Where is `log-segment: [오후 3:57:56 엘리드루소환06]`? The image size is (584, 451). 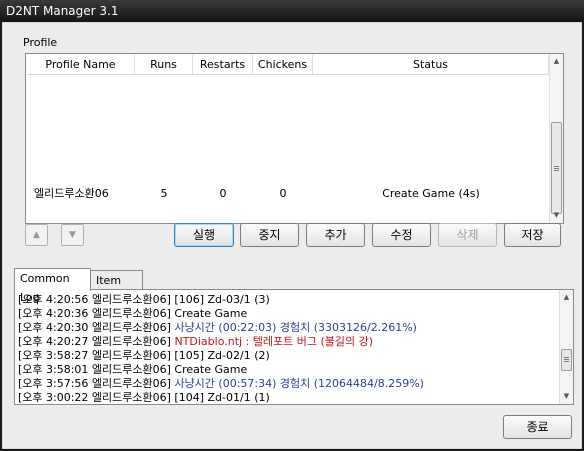
log-segment: [오후 3:57:56 엘리드루소환06] is located at coordinates (96, 383).